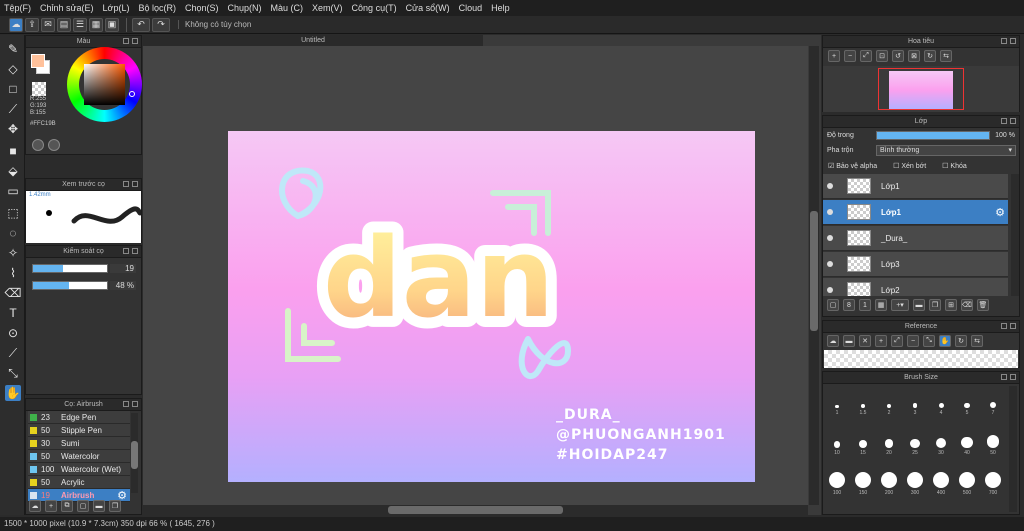 Image resolution: width=1024 pixels, height=531 pixels. Describe the element at coordinates (13, 353) in the screenshot. I see `divide-tool-icon: ⟋` at that location.